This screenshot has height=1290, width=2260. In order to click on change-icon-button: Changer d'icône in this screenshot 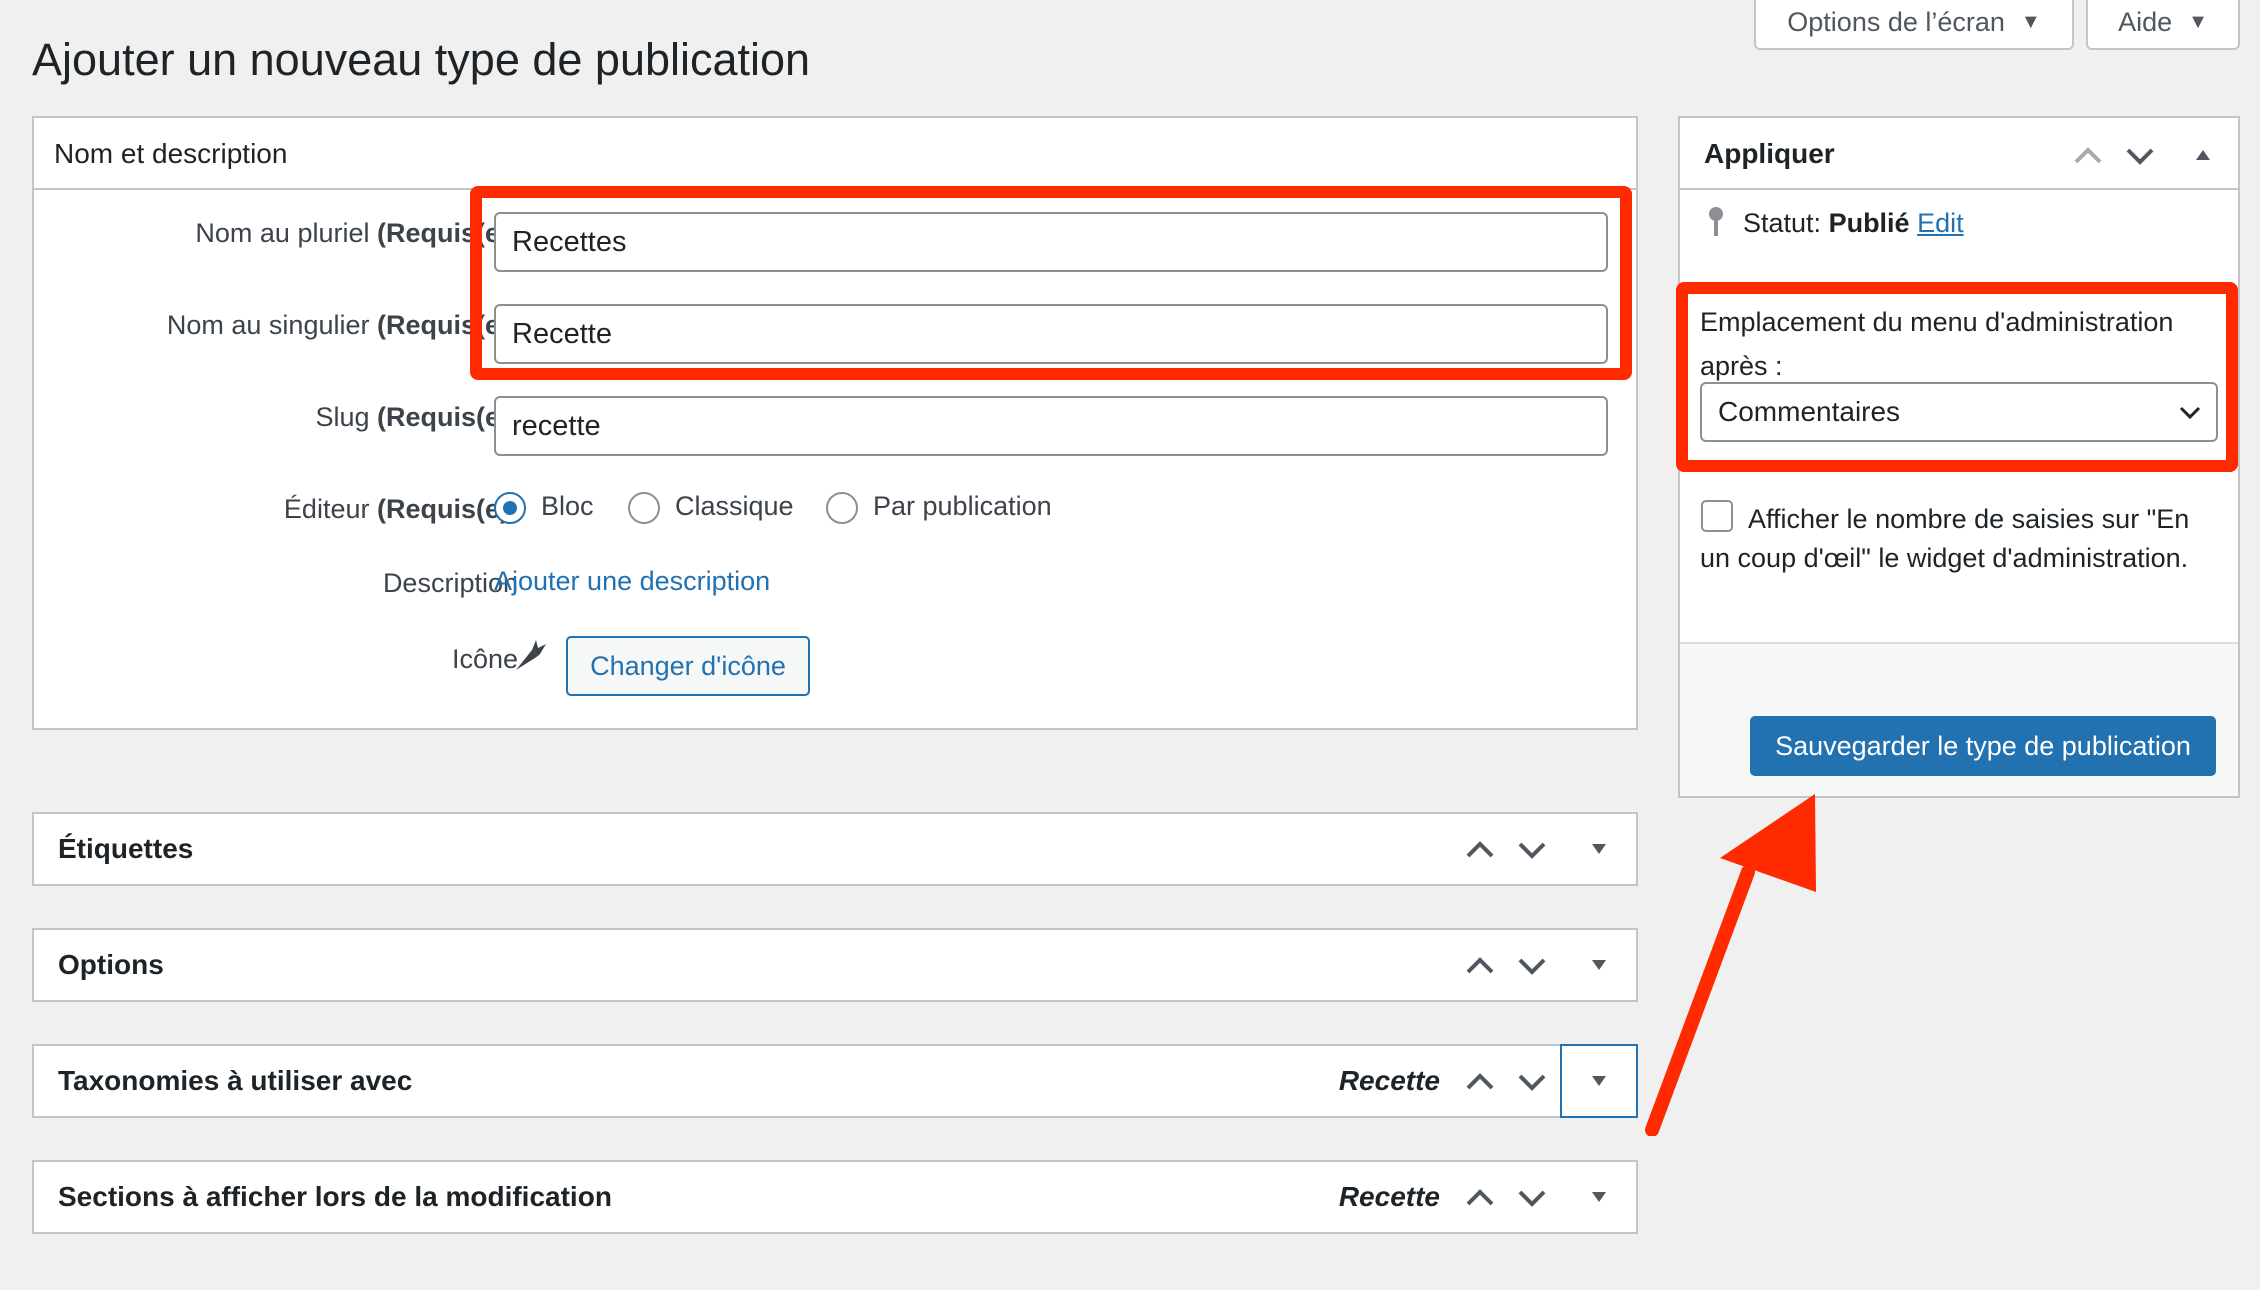, I will do `click(688, 666)`.